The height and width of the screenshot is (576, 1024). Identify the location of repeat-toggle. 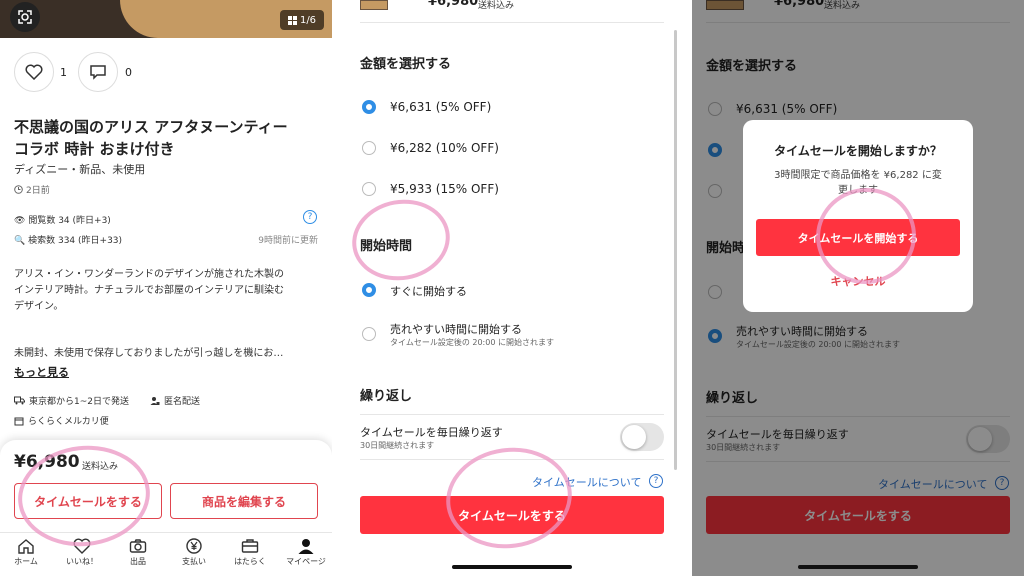
(642, 437).